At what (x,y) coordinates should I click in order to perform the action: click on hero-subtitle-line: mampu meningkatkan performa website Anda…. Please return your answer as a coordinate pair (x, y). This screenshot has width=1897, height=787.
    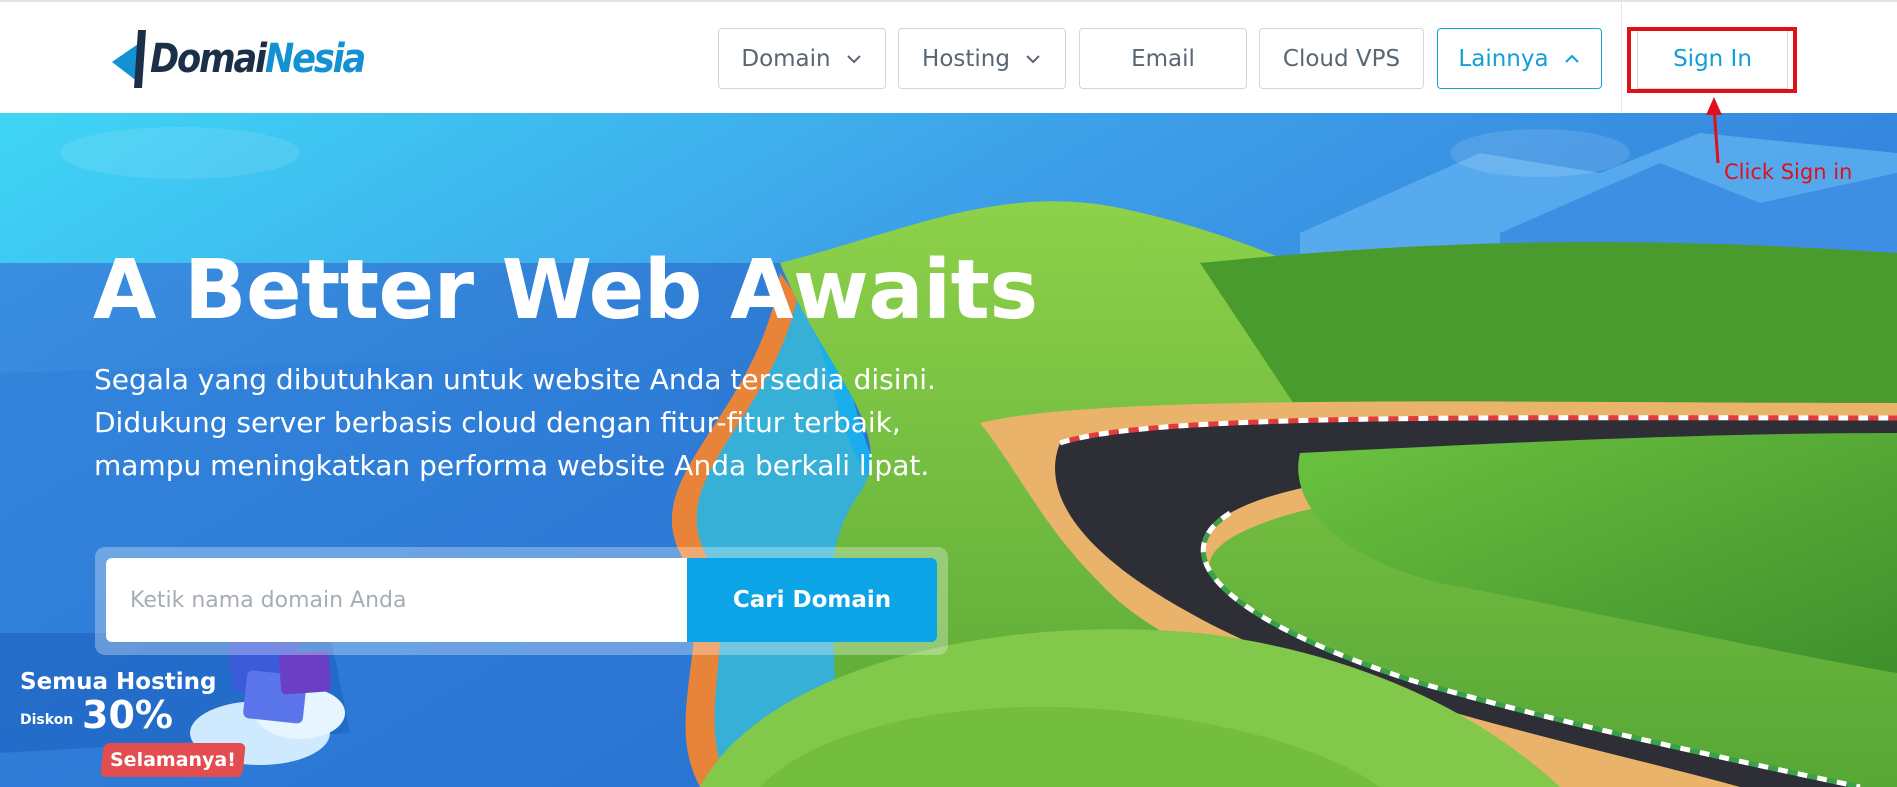
    Looking at the image, I should click on (512, 465).